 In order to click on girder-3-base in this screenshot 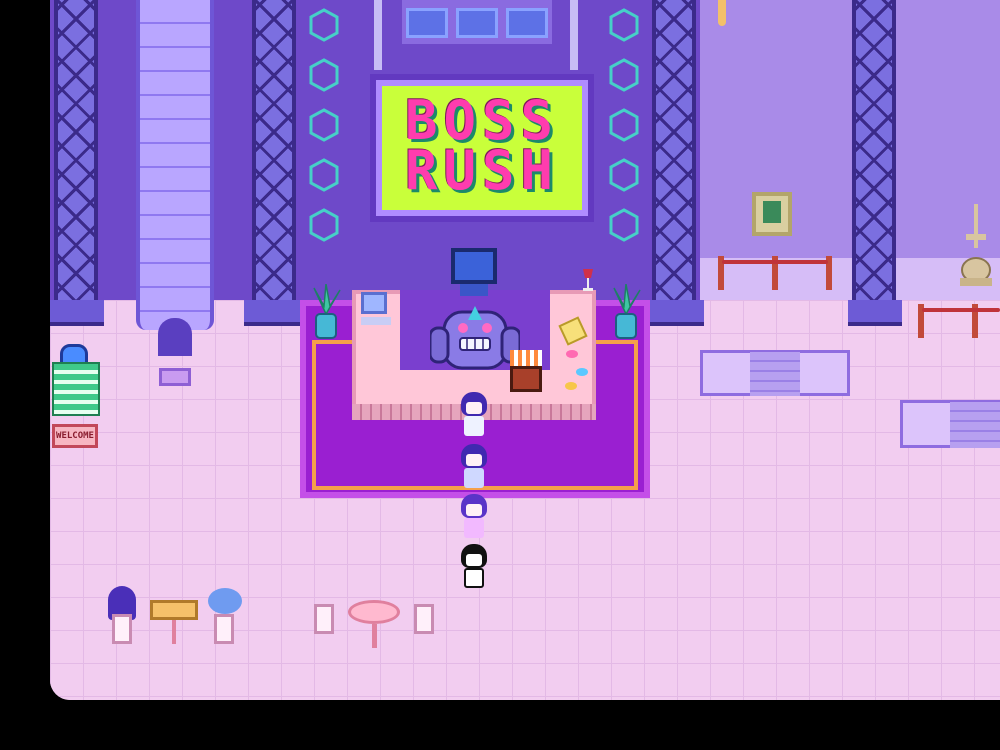, I will do `click(674, 313)`.